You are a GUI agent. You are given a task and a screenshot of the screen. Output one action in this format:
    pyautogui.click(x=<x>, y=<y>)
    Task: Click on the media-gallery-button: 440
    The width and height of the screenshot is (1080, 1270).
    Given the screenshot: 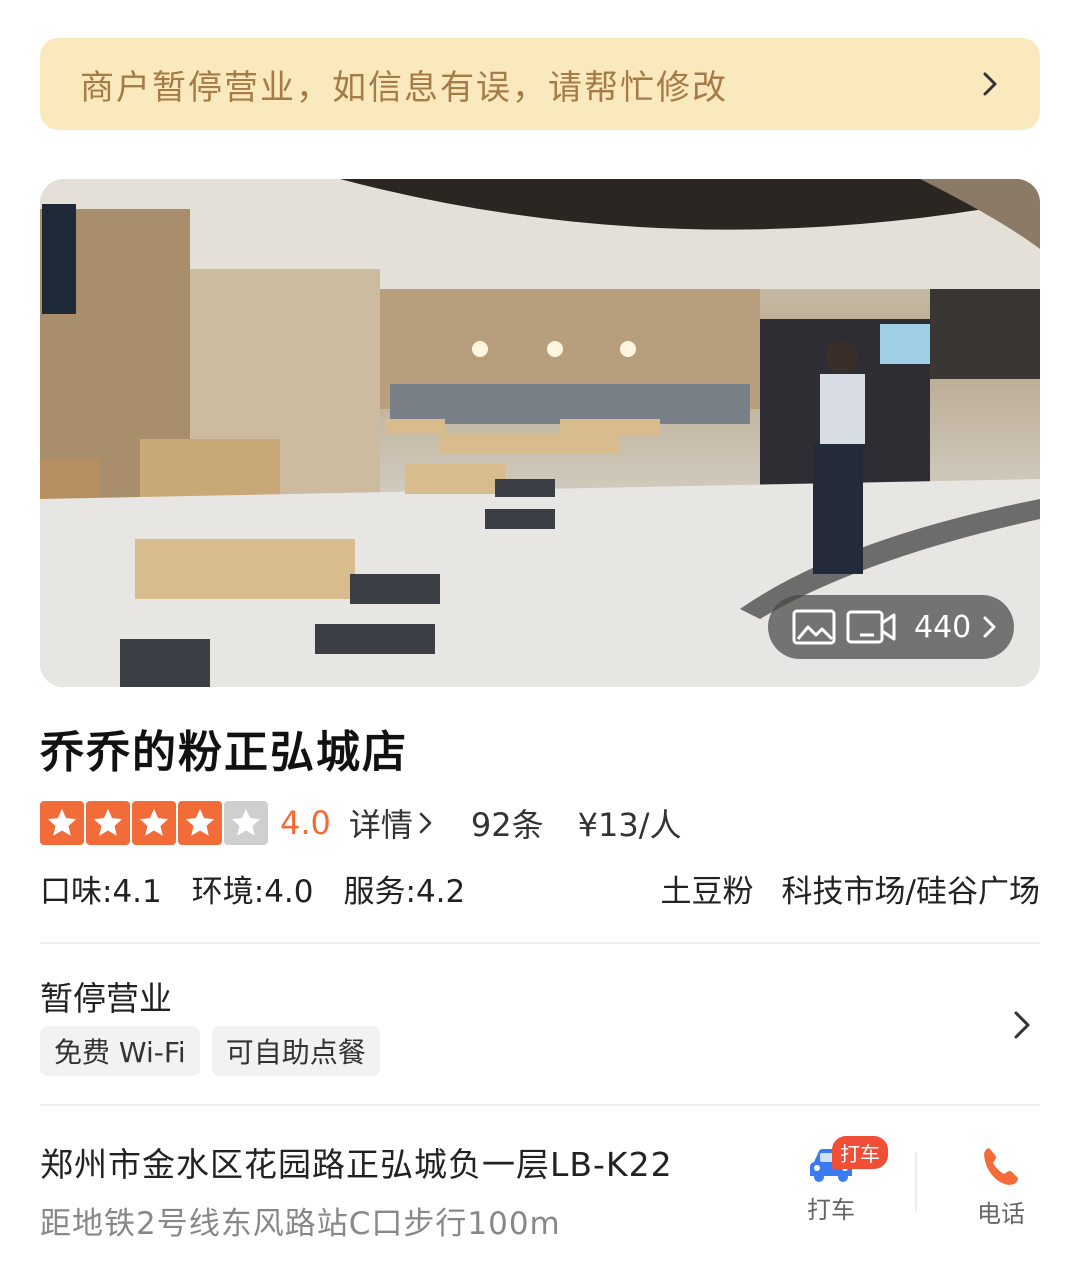 What is the action you would take?
    pyautogui.click(x=891, y=627)
    